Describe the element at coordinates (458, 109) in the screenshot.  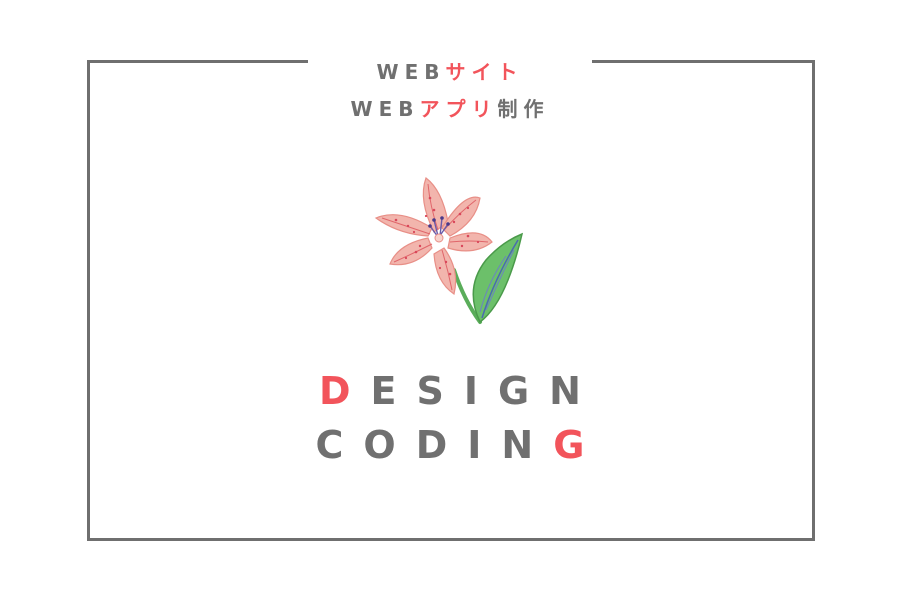
I see `tagline-app: アプリ` at that location.